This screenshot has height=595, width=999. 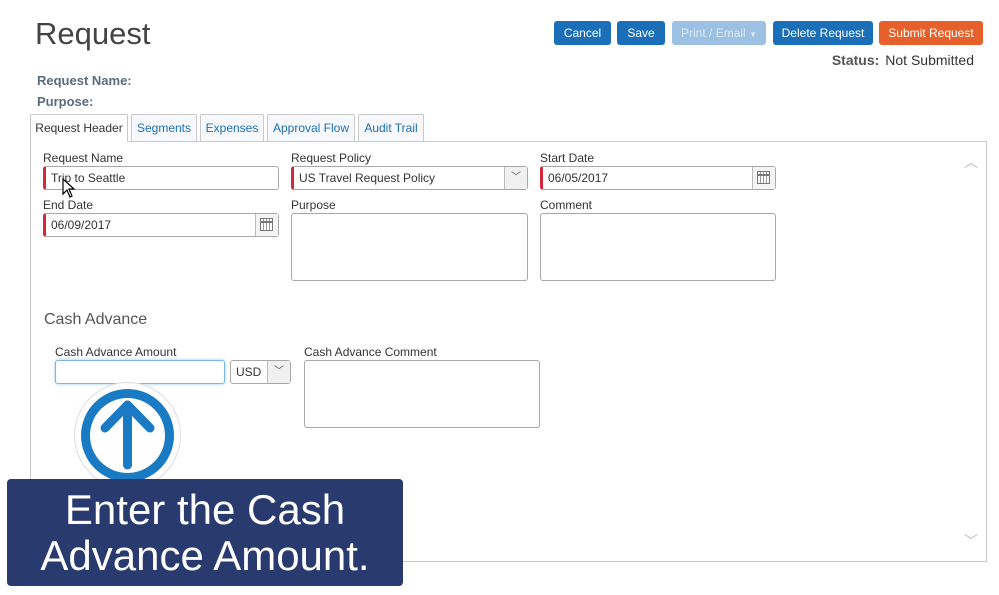 What do you see at coordinates (855, 60) in the screenshot?
I see `status-label: Status:` at bounding box center [855, 60].